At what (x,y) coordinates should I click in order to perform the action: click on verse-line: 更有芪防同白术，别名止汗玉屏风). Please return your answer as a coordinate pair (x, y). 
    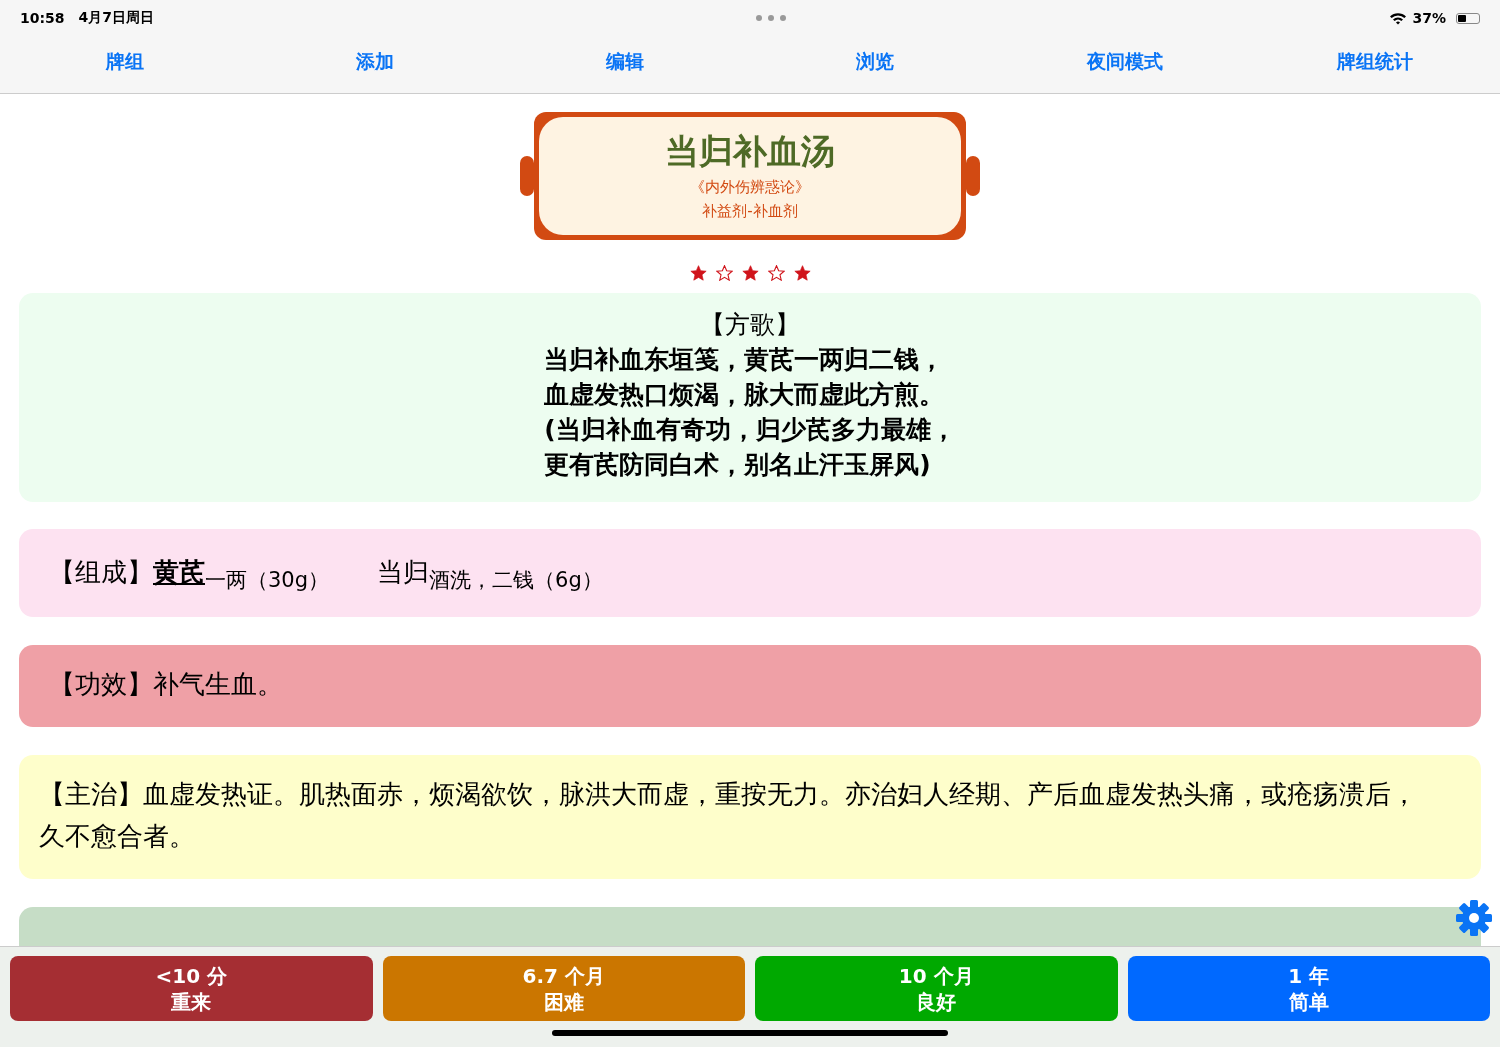
    Looking at the image, I should click on (738, 464).